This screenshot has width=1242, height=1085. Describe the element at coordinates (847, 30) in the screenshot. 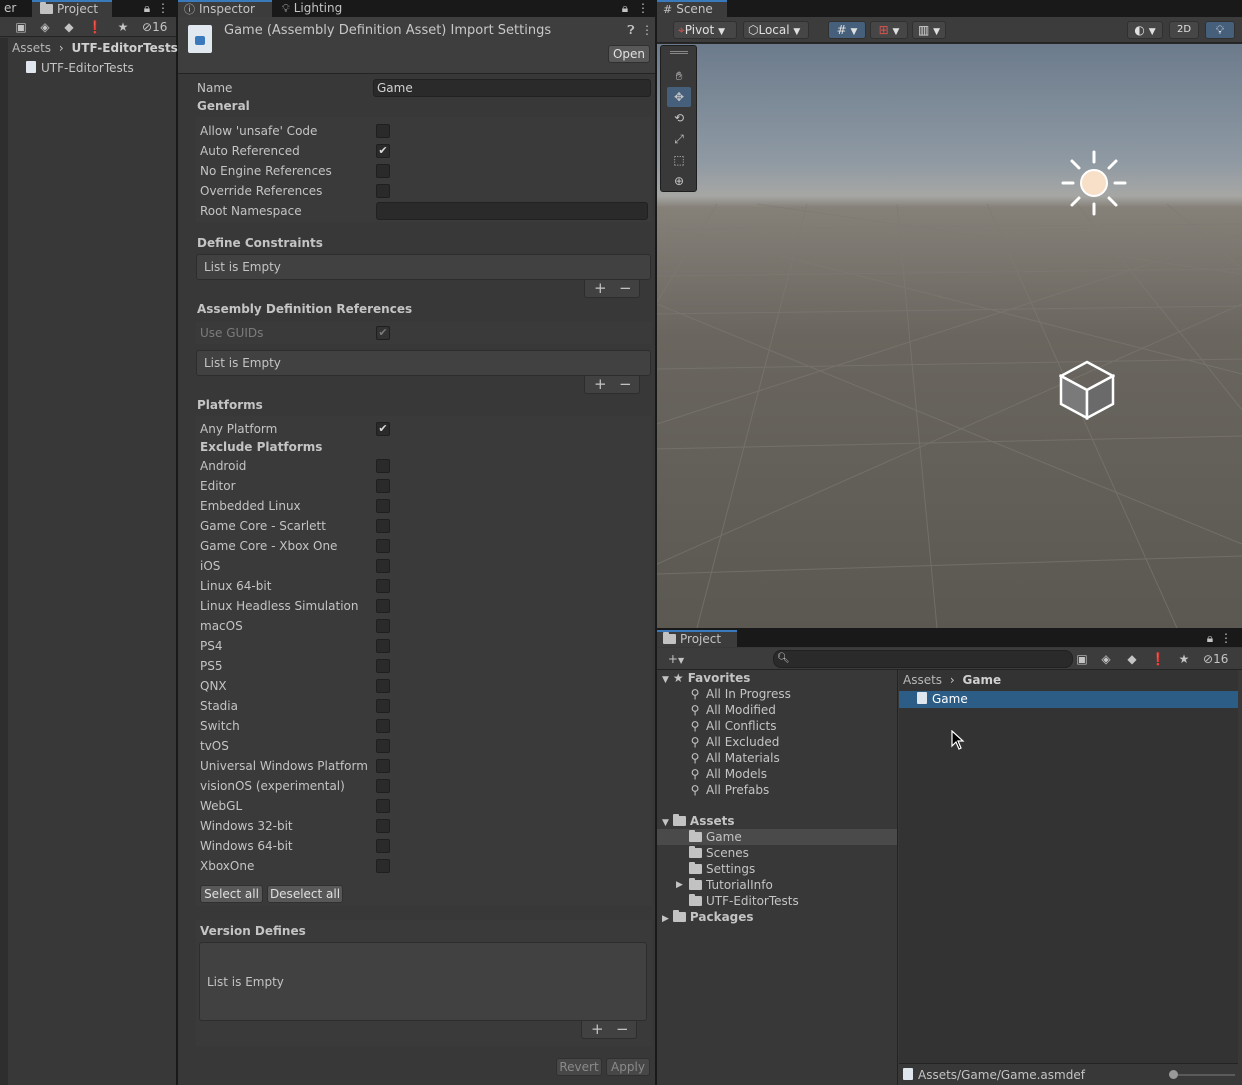

I see `grid-snap-toggle: # ▼` at that location.